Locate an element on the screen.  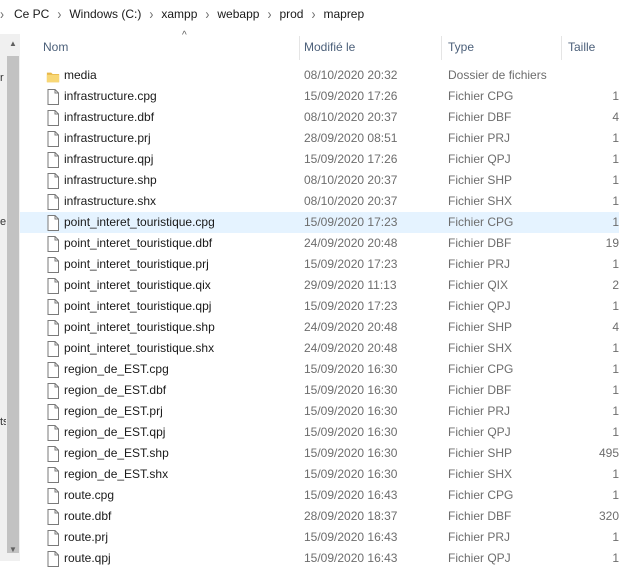
file-modified-date: 28/09/2020 18:37 is located at coordinates (351, 516).